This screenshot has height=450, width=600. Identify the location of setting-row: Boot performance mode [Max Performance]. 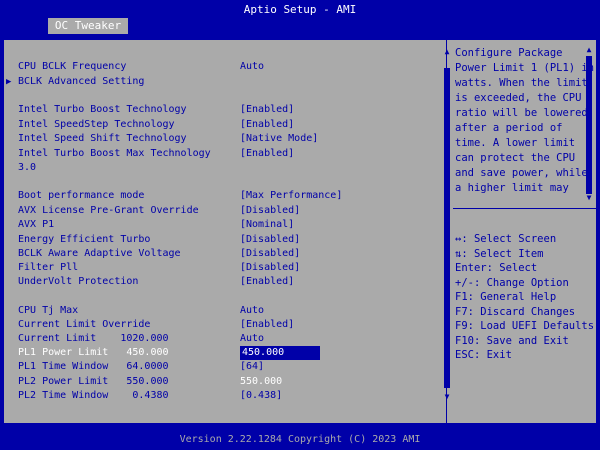
(180, 196).